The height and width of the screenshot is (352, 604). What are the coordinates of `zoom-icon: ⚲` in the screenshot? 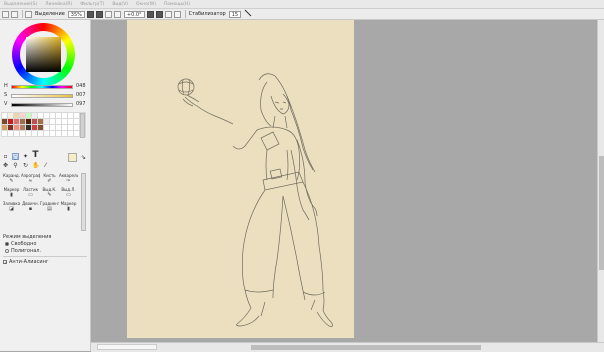 It's located at (15, 165).